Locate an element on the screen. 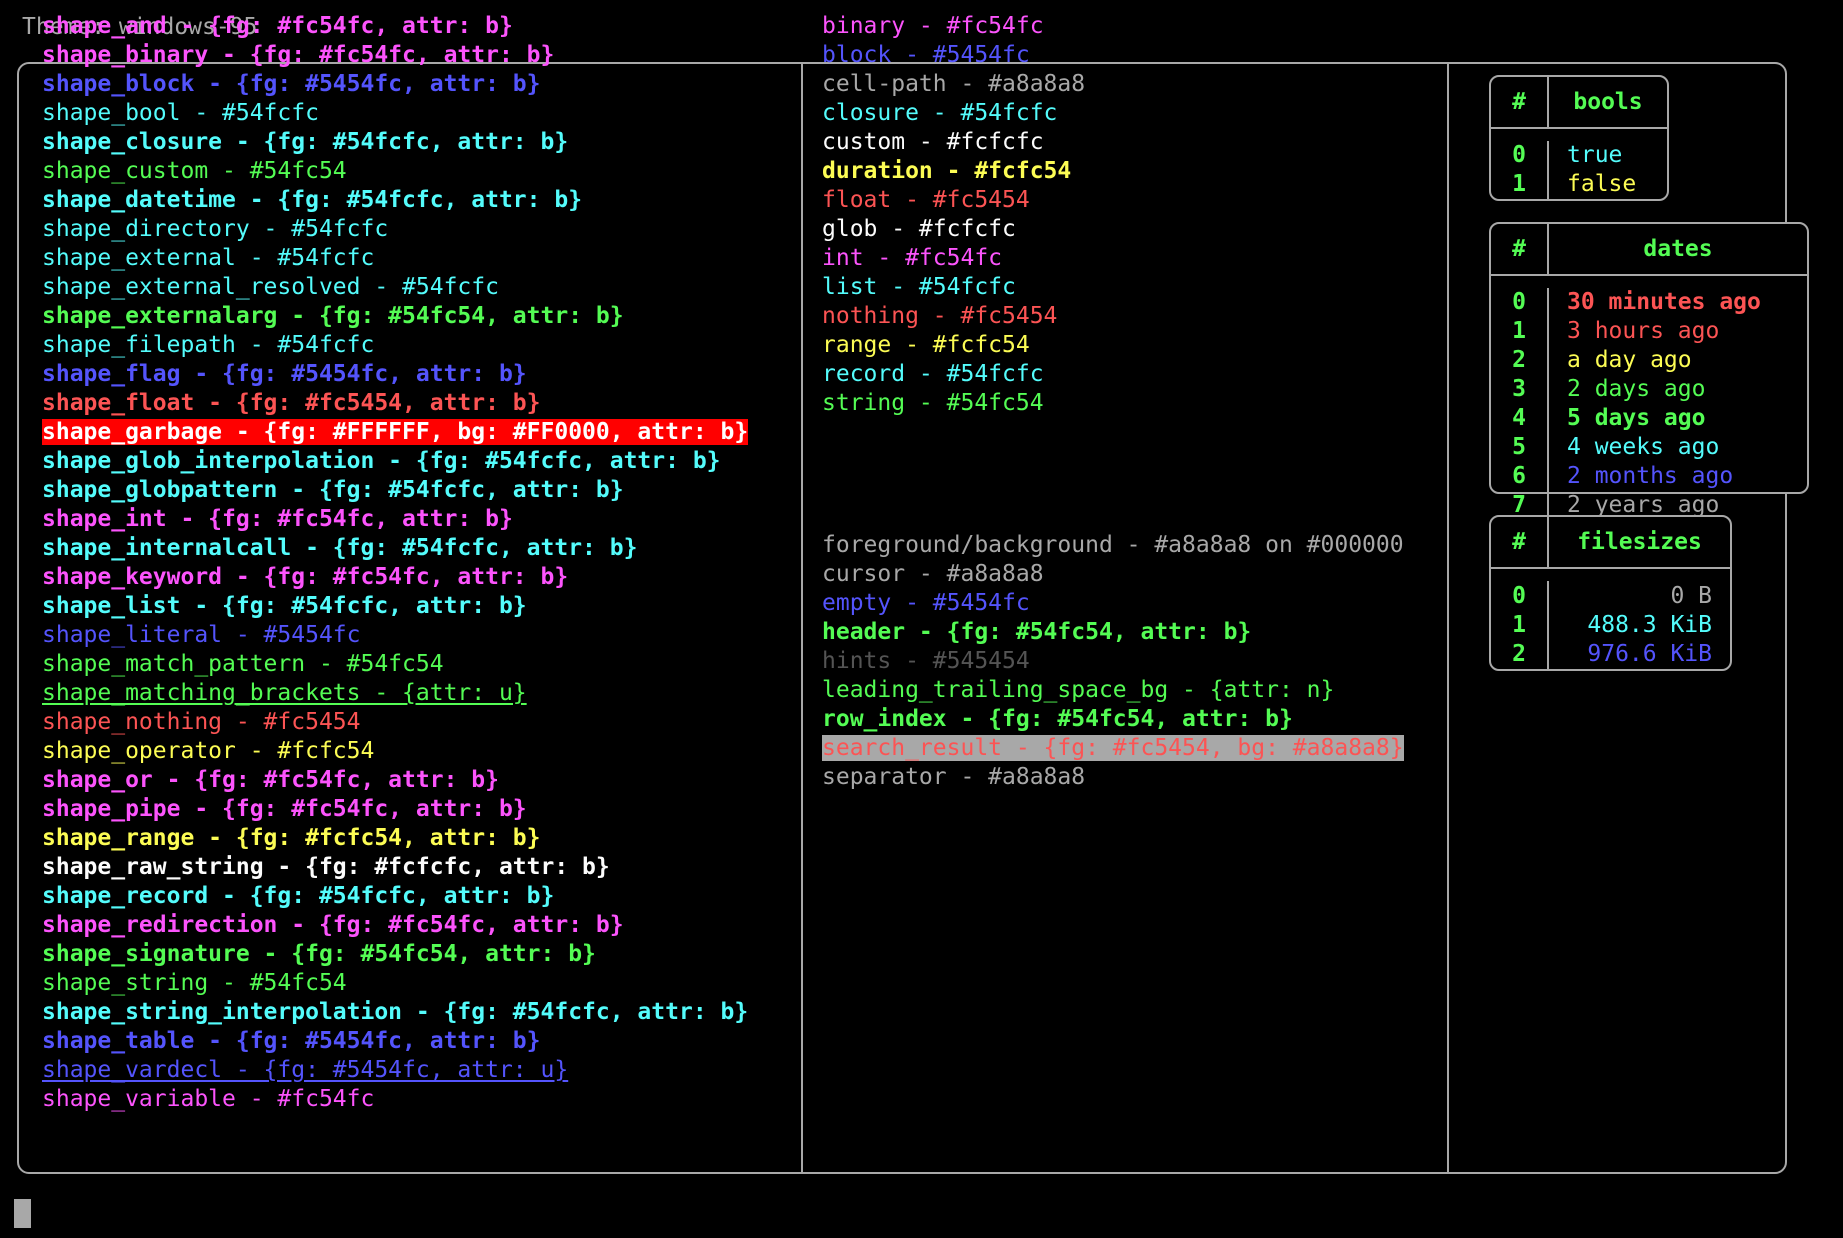  table-row: 0 30 minutes ago is located at coordinates (1649, 302).